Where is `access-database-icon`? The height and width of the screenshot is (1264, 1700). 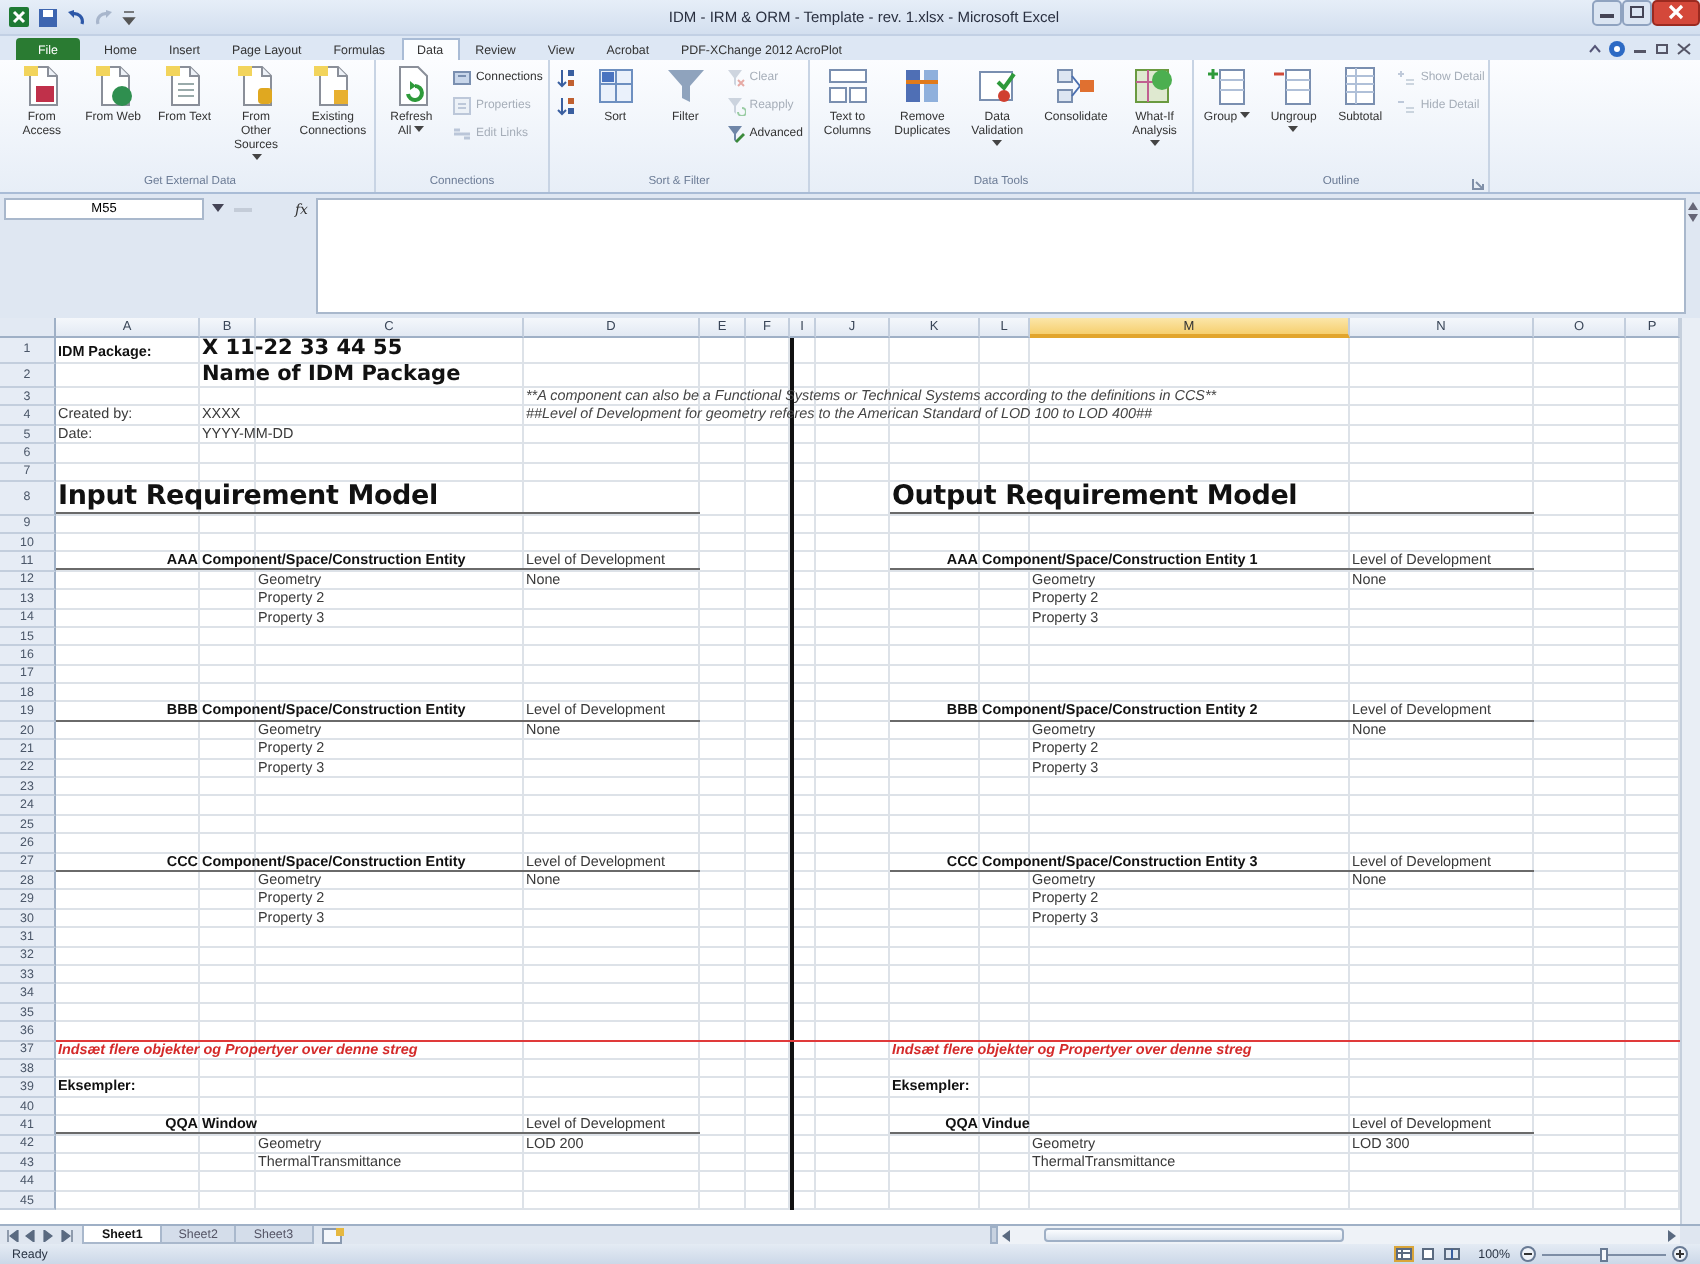
access-database-icon is located at coordinates (41, 86).